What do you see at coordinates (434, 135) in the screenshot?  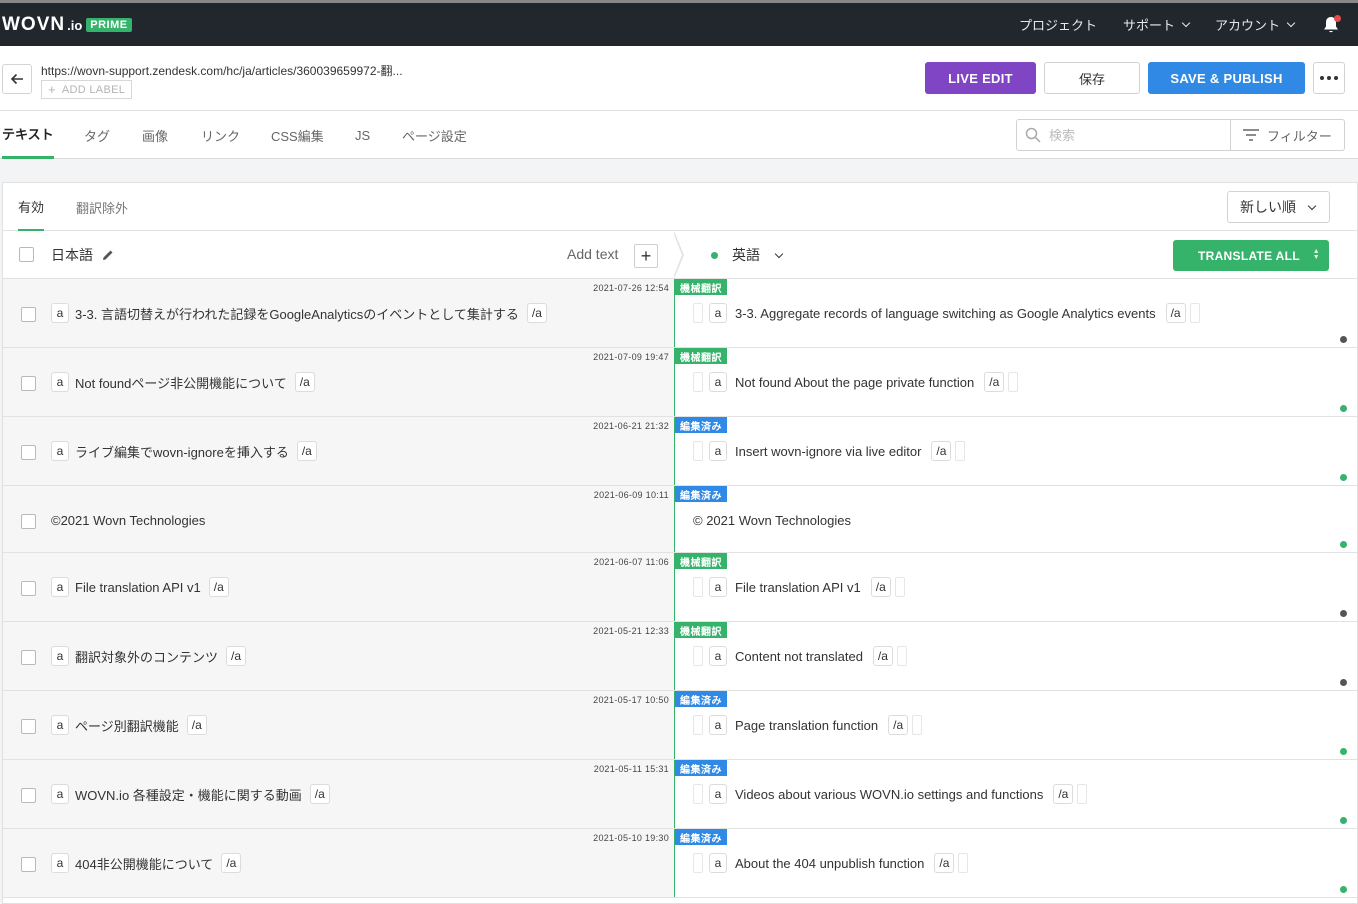 I see `tab-page-settings: ページ設定` at bounding box center [434, 135].